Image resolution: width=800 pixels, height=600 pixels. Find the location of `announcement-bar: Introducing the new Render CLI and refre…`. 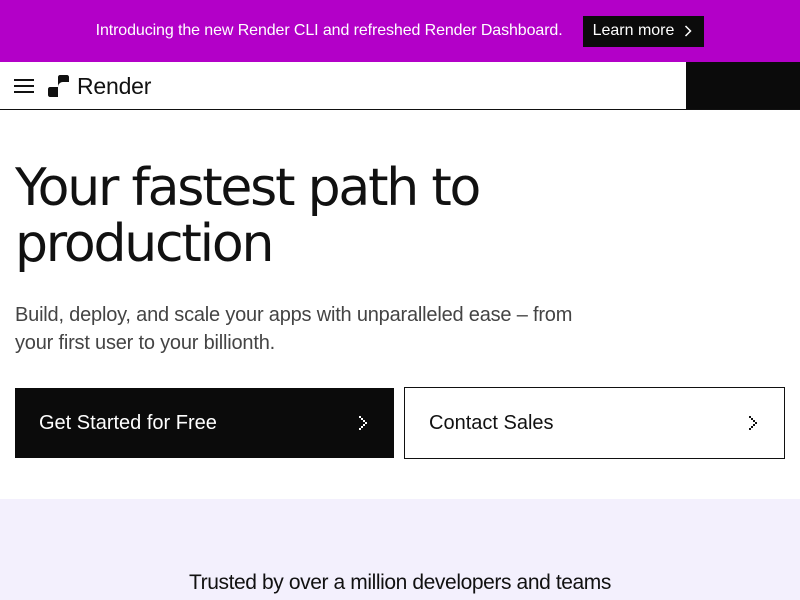

announcement-bar: Introducing the new Render CLI and refre… is located at coordinates (400, 31).